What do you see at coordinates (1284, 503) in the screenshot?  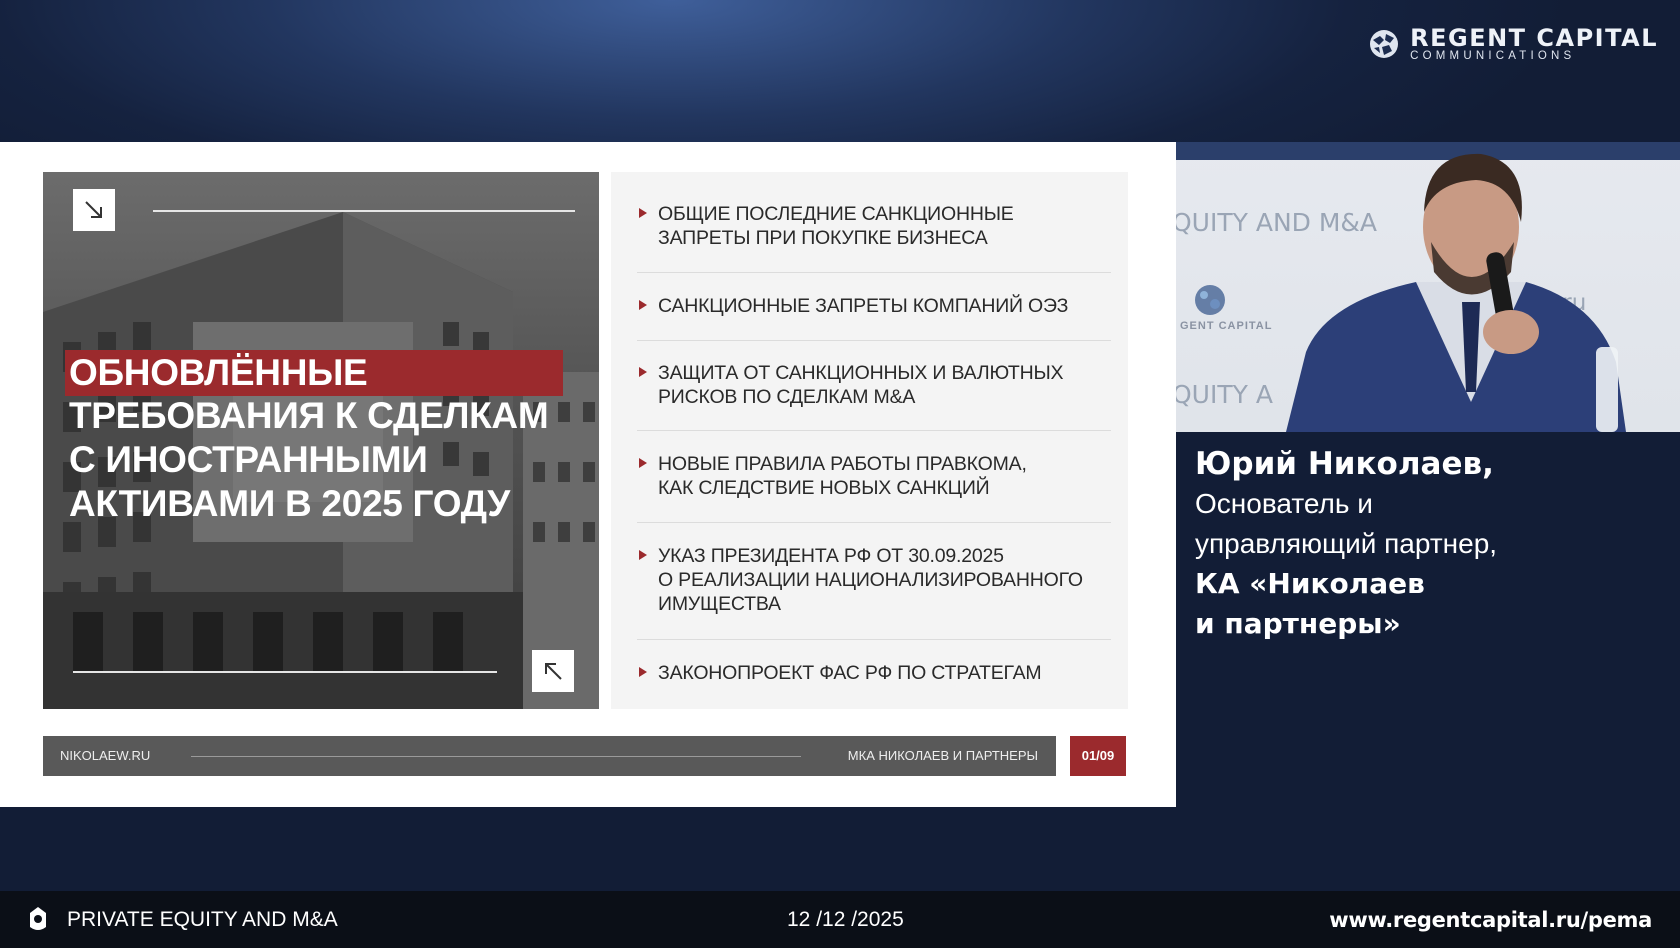 I see `speaker-role: Основатель и` at bounding box center [1284, 503].